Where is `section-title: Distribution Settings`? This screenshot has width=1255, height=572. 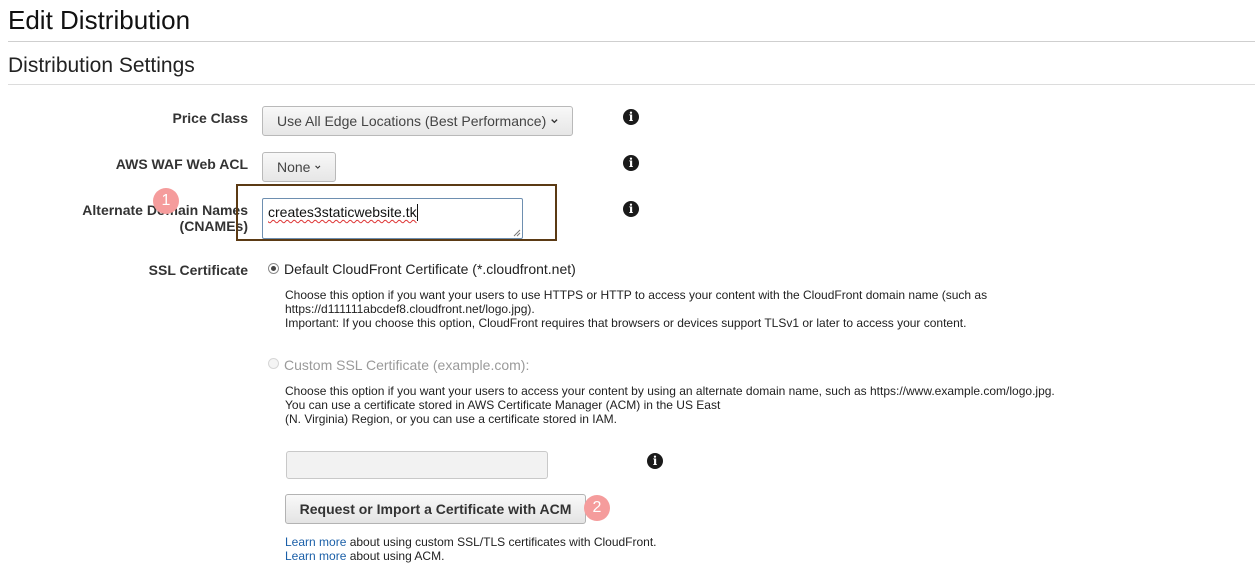
section-title: Distribution Settings is located at coordinates (101, 65).